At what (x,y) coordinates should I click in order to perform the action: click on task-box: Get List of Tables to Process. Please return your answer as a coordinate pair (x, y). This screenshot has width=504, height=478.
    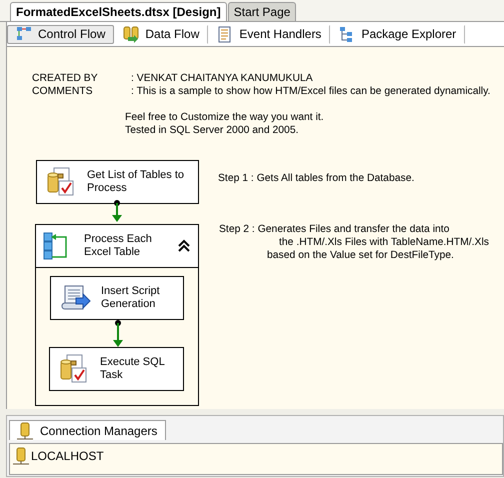
    Looking at the image, I should click on (117, 182).